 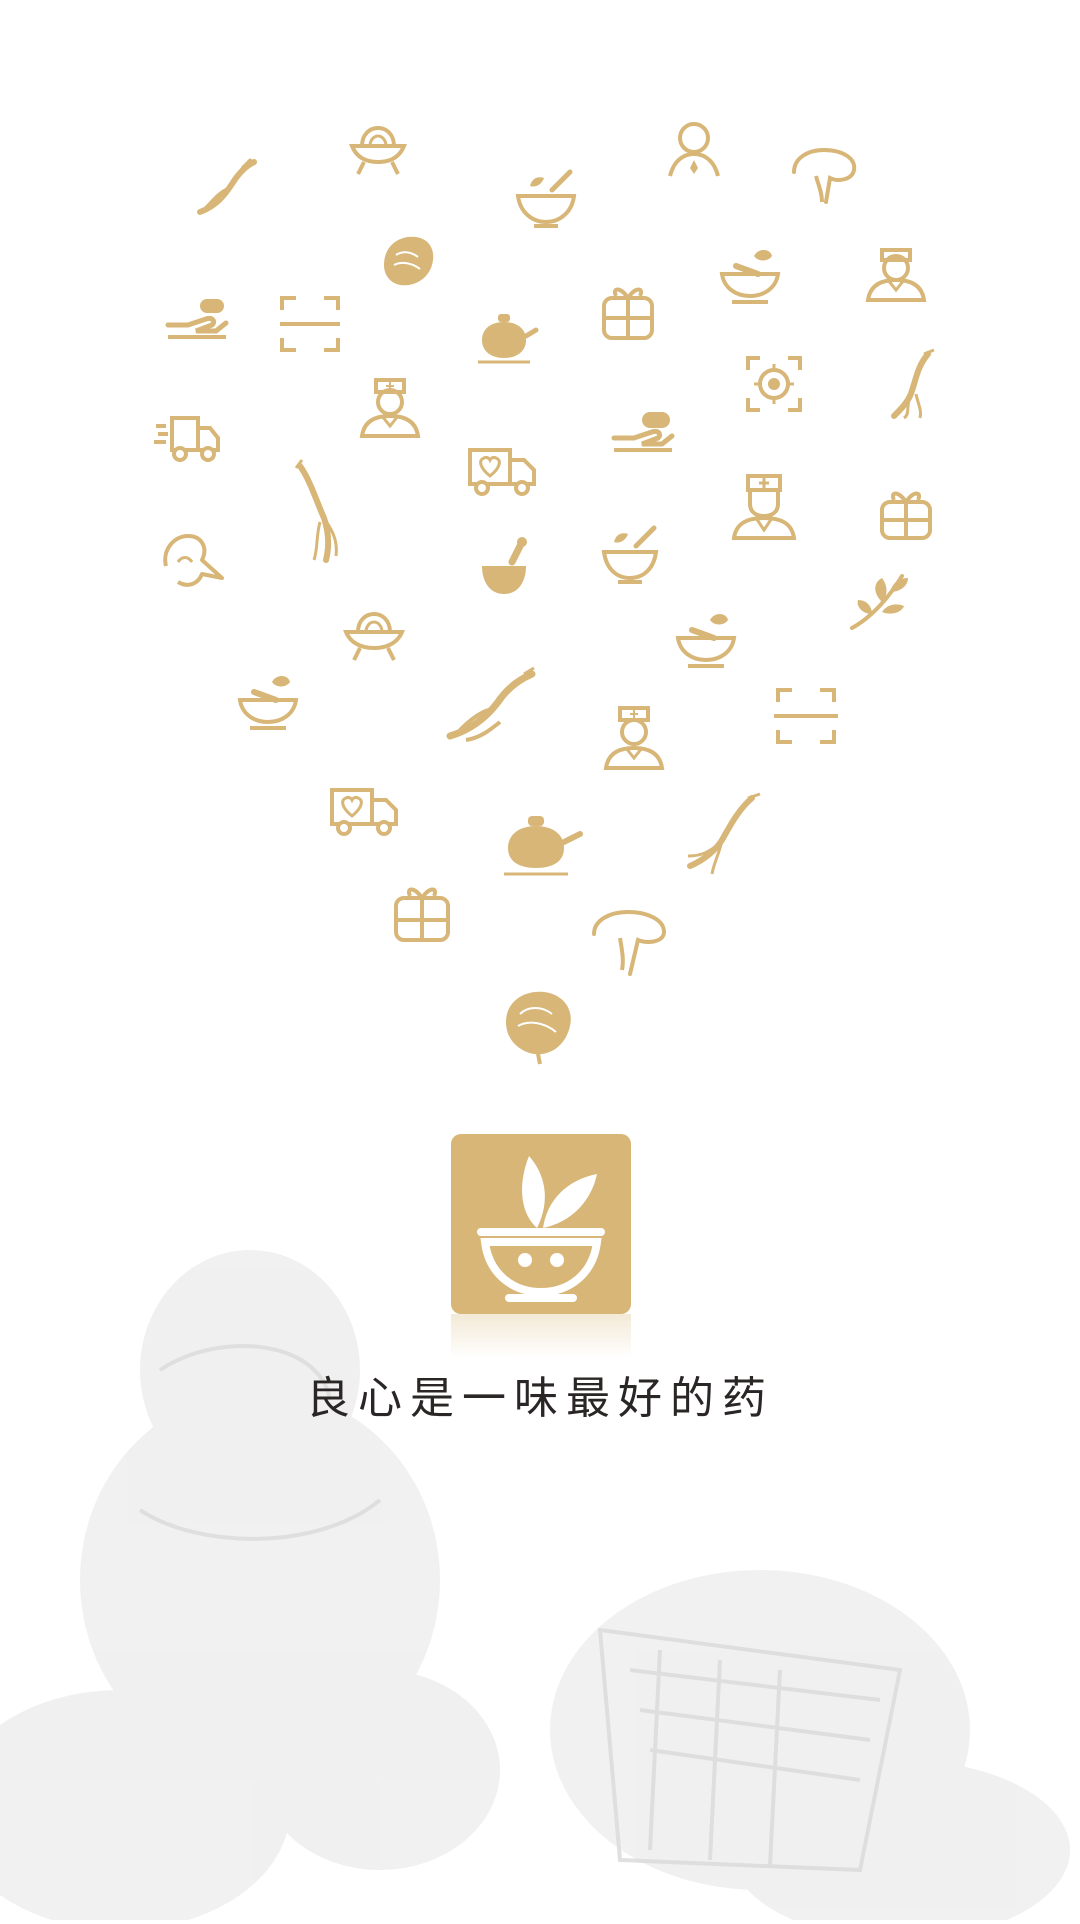 What do you see at coordinates (694, 150) in the screenshot?
I see `person-icon` at bounding box center [694, 150].